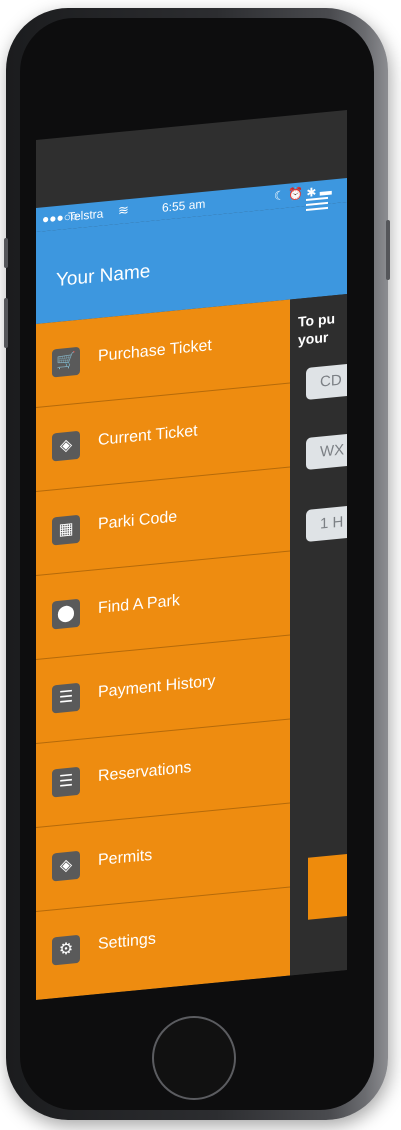 The height and width of the screenshot is (1130, 401). What do you see at coordinates (157, 687) in the screenshot?
I see `menu-item-label: Payment History` at bounding box center [157, 687].